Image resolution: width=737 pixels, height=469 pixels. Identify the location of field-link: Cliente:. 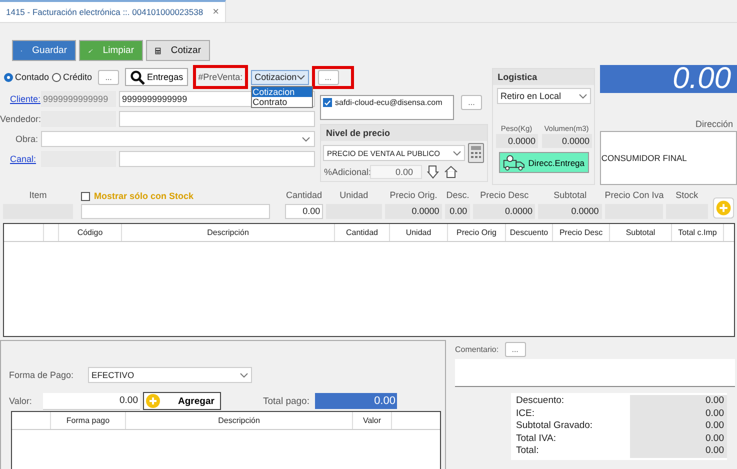
(19, 99).